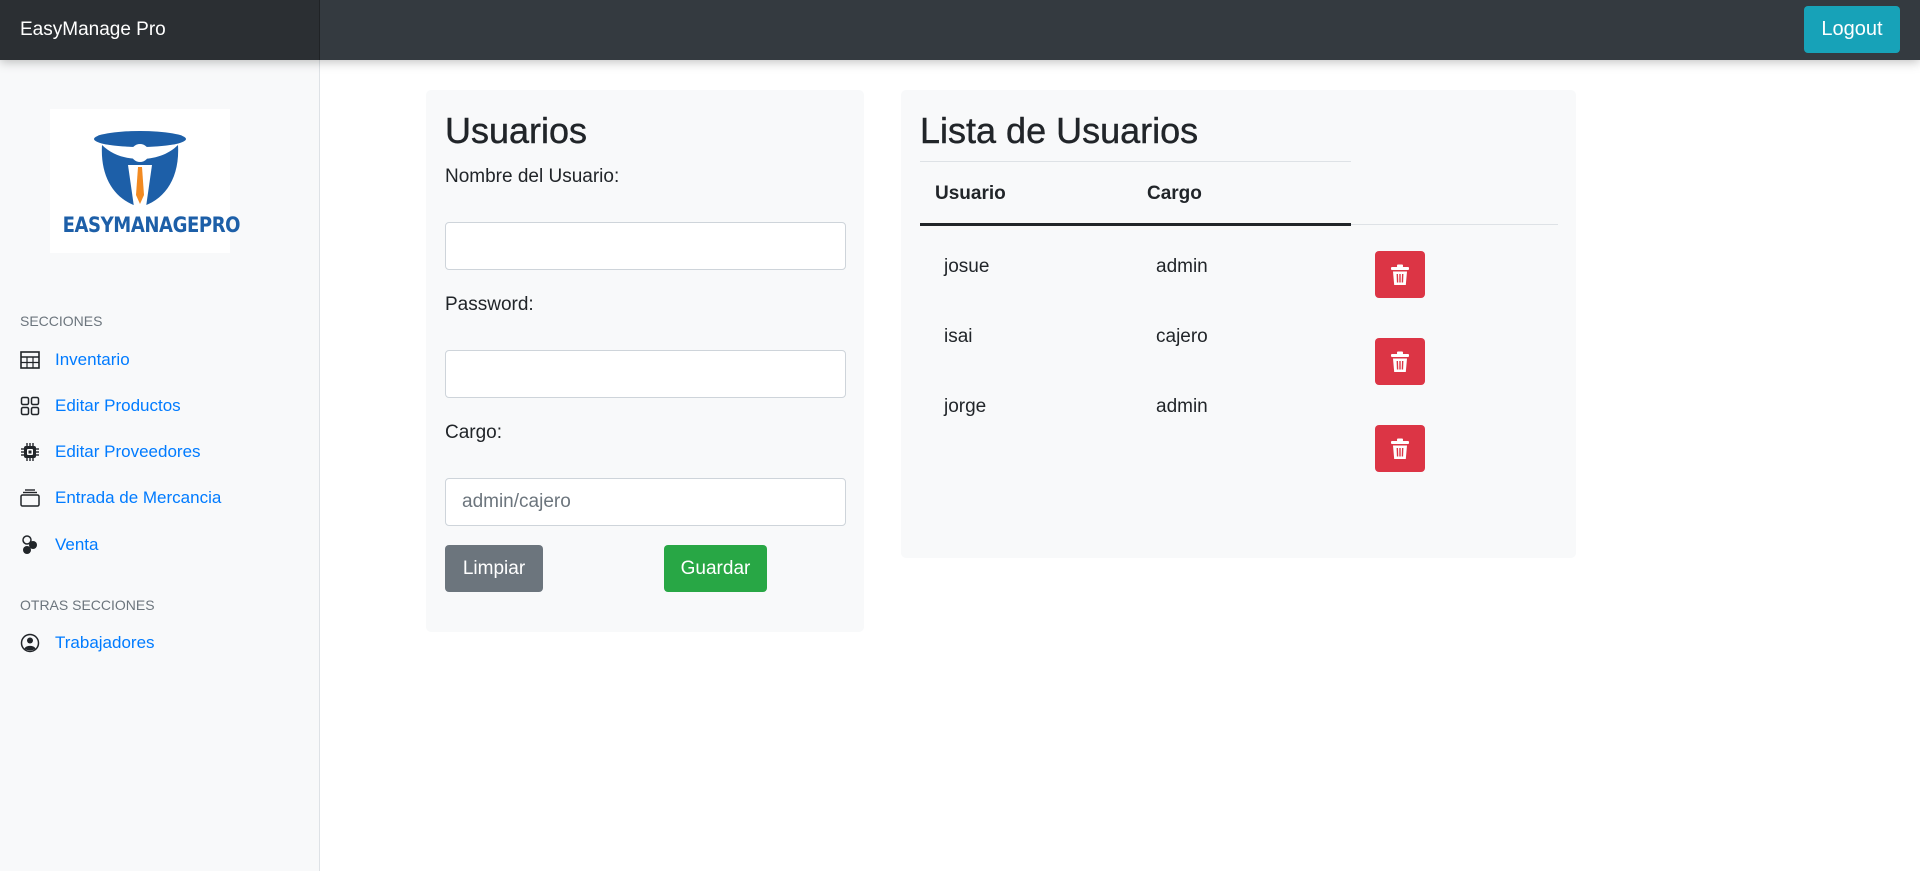 The width and height of the screenshot is (1920, 871). Describe the element at coordinates (645, 502) in the screenshot. I see `role-input` at that location.